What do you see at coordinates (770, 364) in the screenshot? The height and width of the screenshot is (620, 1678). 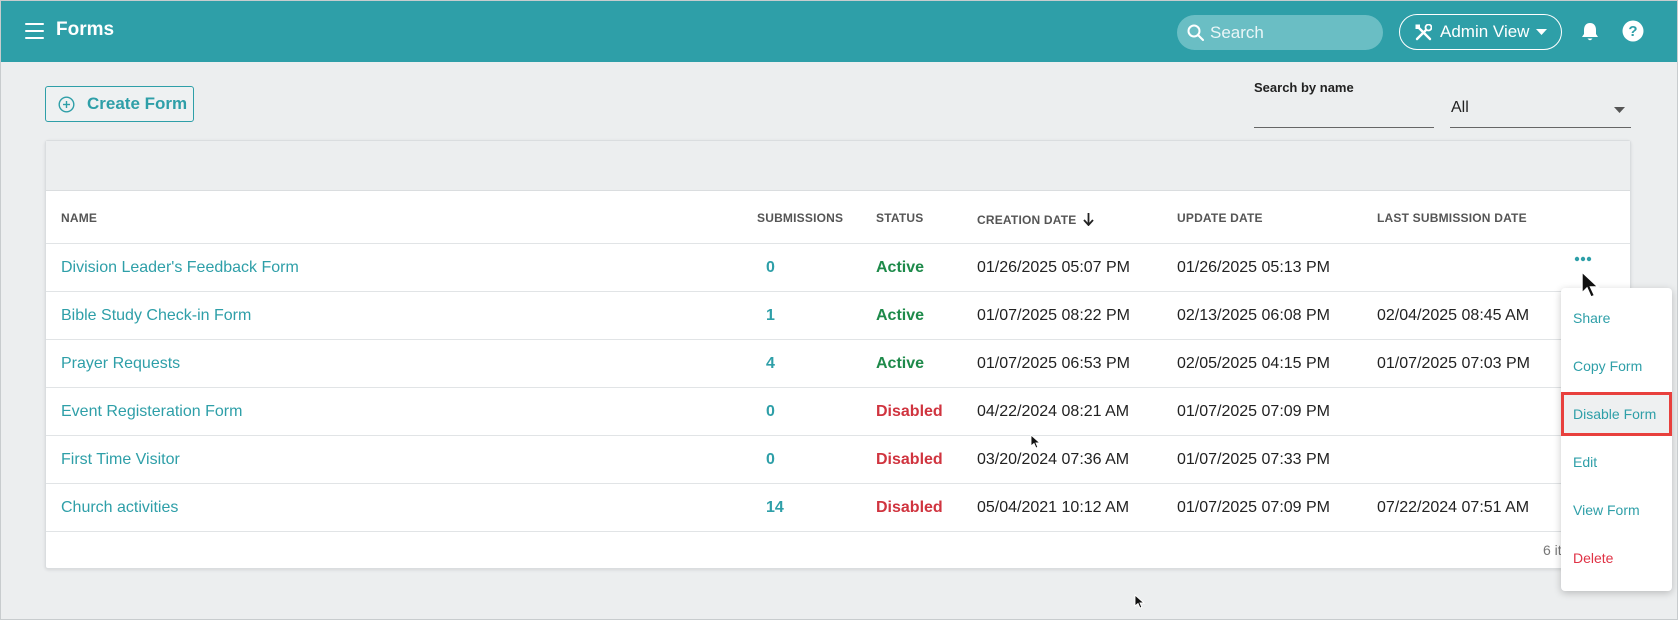 I see `submissions-count-link: 4` at bounding box center [770, 364].